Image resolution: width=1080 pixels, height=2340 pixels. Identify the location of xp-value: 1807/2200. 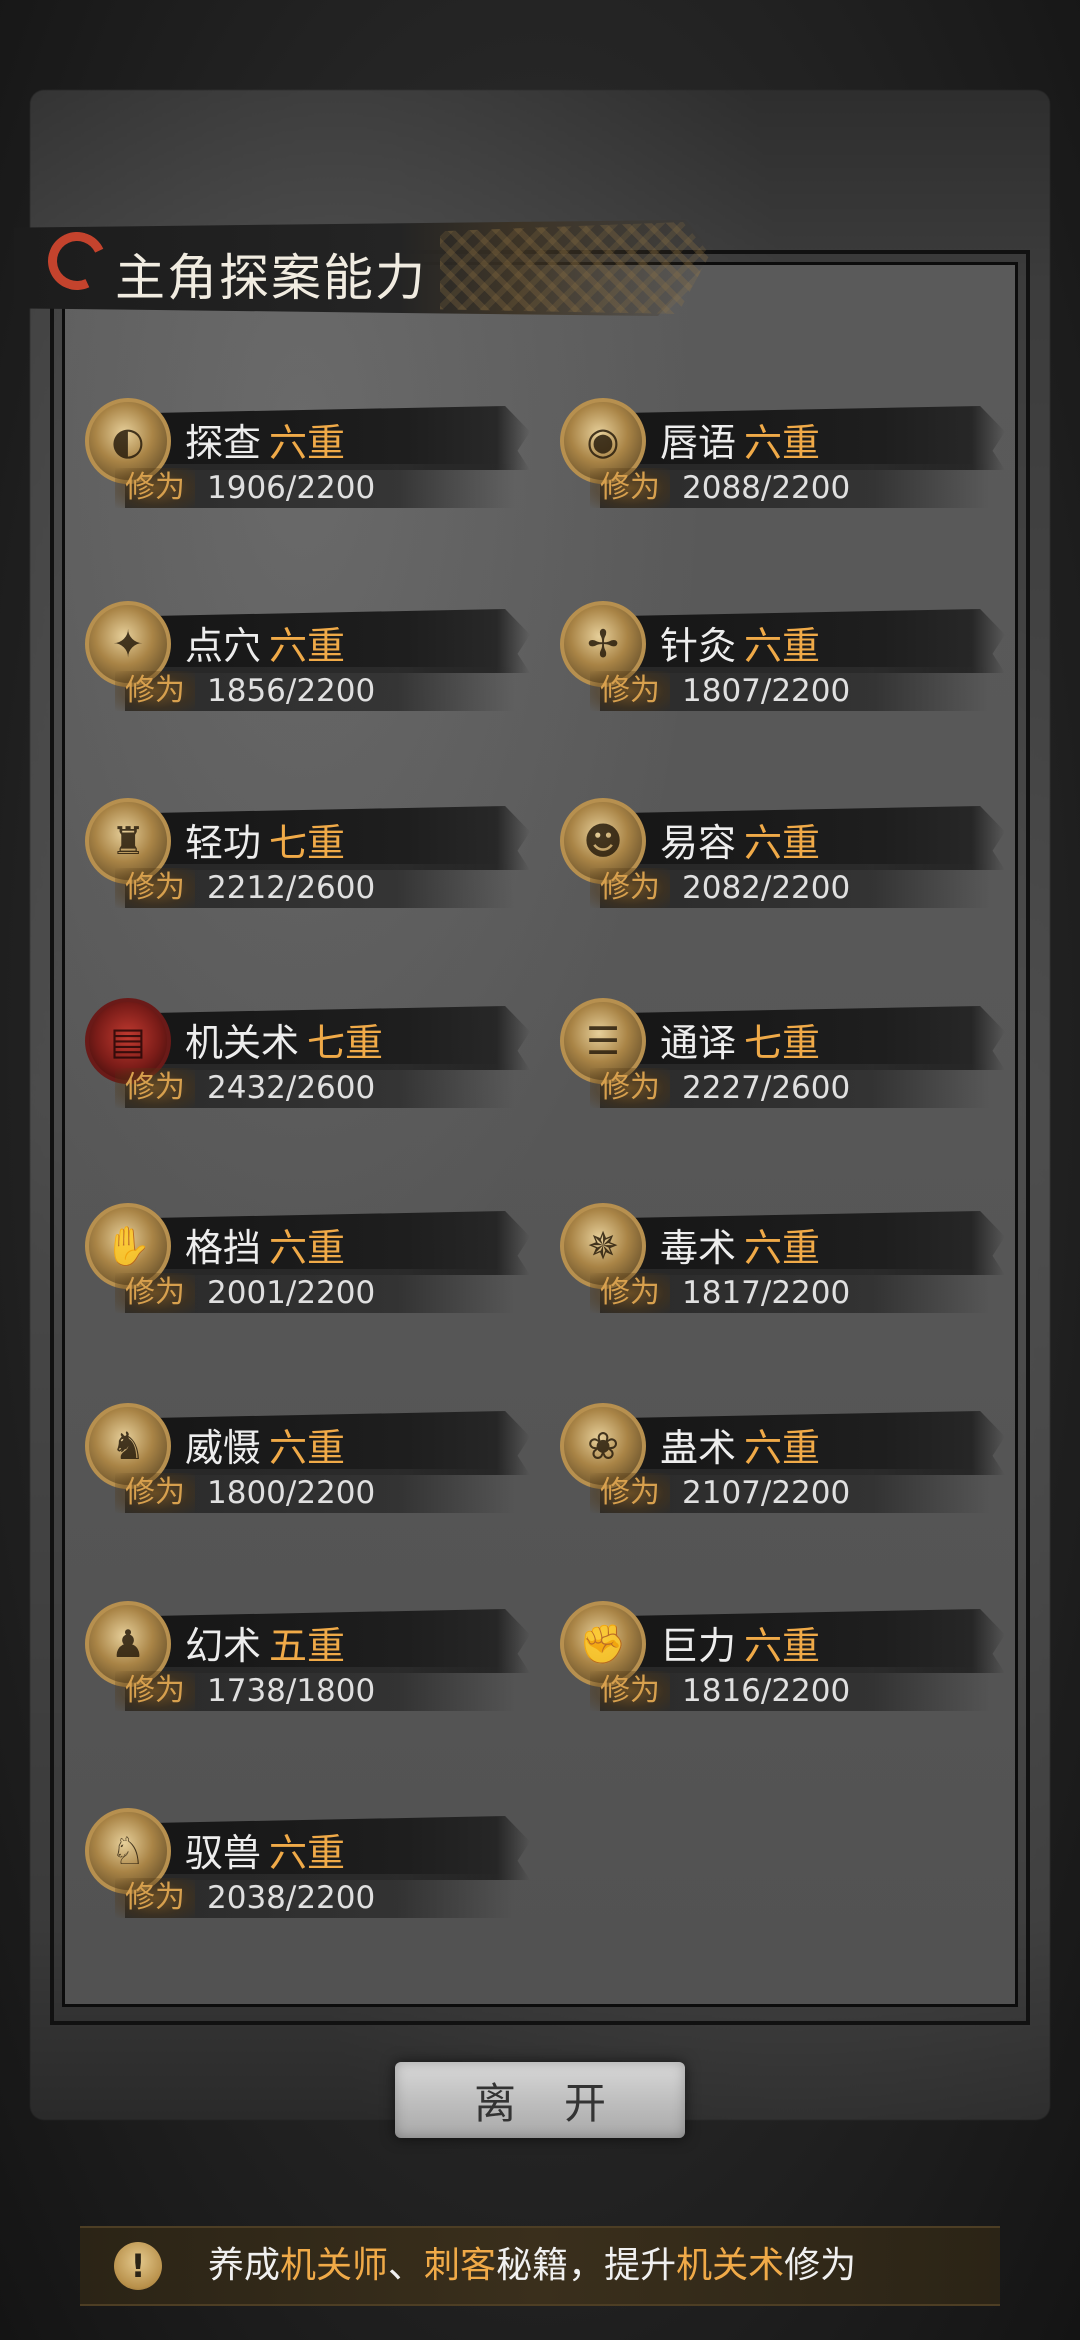
(766, 691).